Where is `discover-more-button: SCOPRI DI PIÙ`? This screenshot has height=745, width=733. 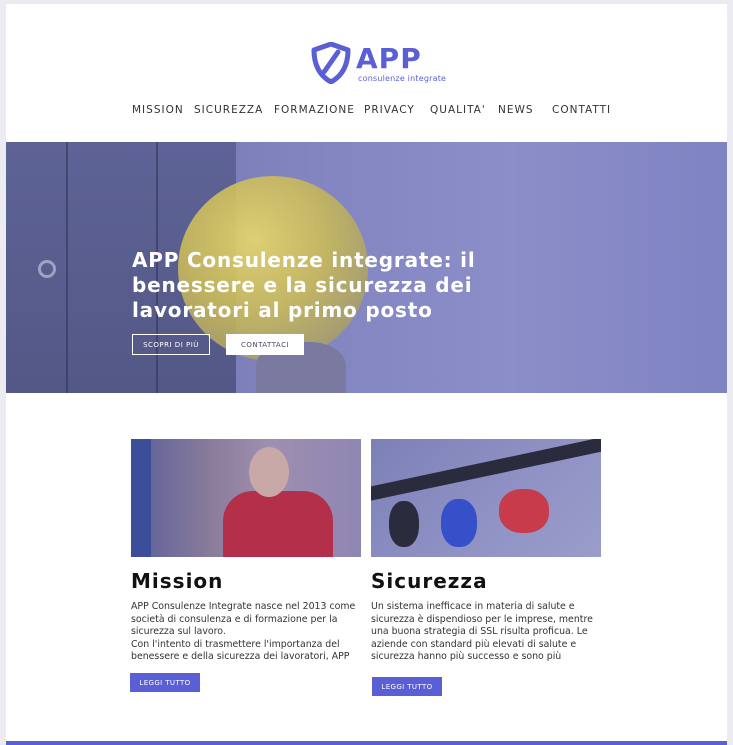 discover-more-button: SCOPRI DI PIÙ is located at coordinates (171, 344).